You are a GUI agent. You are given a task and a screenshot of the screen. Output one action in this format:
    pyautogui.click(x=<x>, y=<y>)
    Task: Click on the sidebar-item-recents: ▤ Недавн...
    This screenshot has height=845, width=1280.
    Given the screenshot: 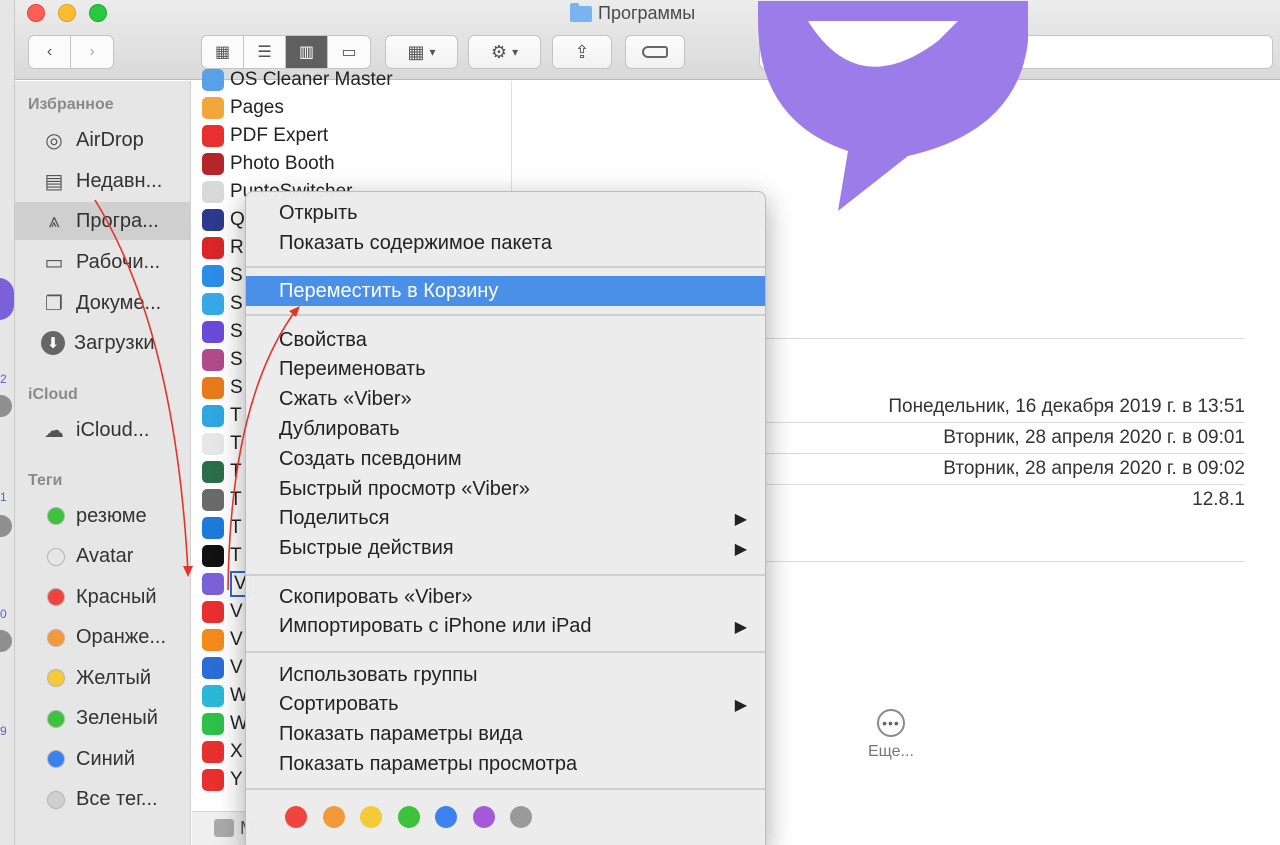 What is the action you would take?
    pyautogui.click(x=103, y=181)
    